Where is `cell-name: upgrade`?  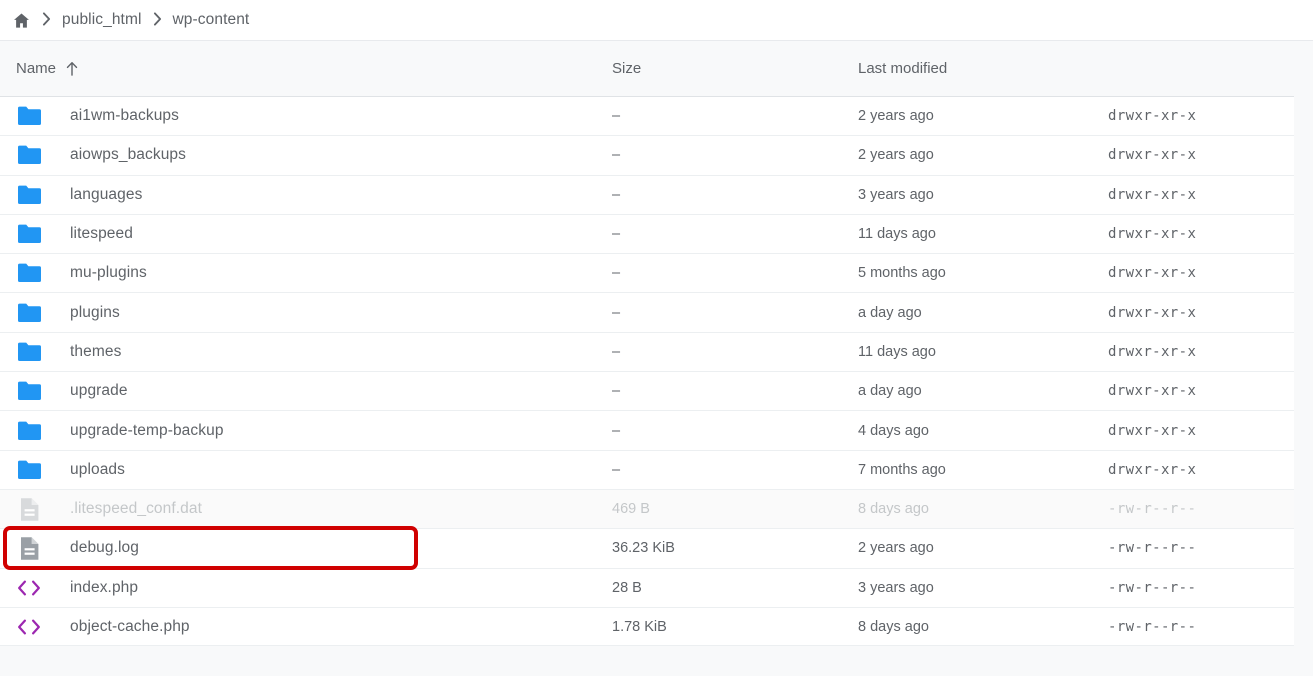 cell-name: upgrade is located at coordinates (306, 391).